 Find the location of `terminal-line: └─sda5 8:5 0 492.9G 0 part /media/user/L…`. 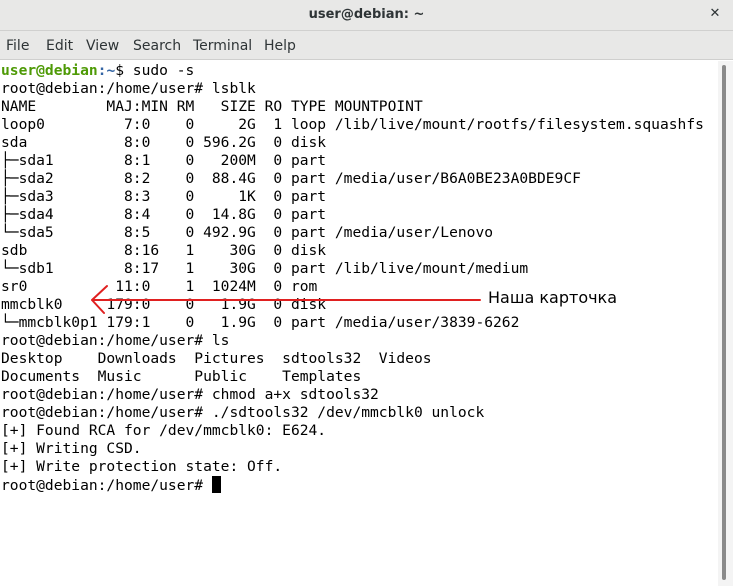

terminal-line: └─sda5 8:5 0 492.9G 0 part /media/user/L… is located at coordinates (247, 232).